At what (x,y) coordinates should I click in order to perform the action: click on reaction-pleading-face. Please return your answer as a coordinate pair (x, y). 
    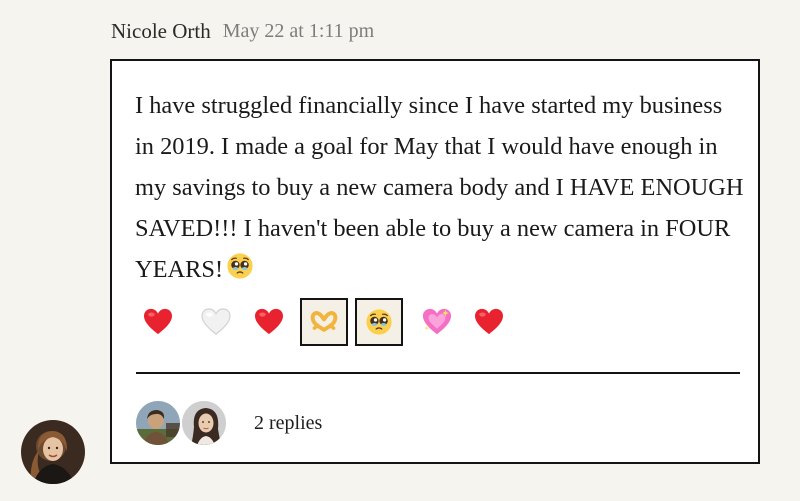
    Looking at the image, I should click on (379, 322).